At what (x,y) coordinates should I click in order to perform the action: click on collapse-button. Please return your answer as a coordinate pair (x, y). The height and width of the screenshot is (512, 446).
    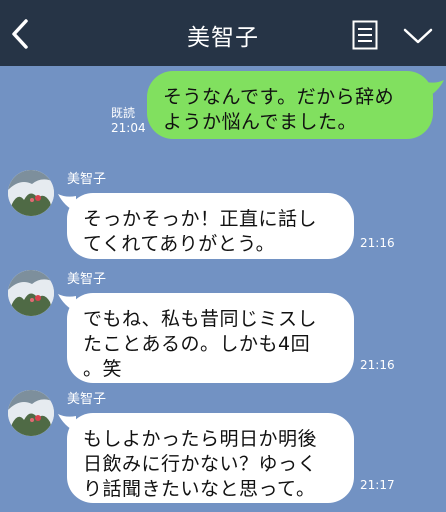
    Looking at the image, I should click on (418, 36).